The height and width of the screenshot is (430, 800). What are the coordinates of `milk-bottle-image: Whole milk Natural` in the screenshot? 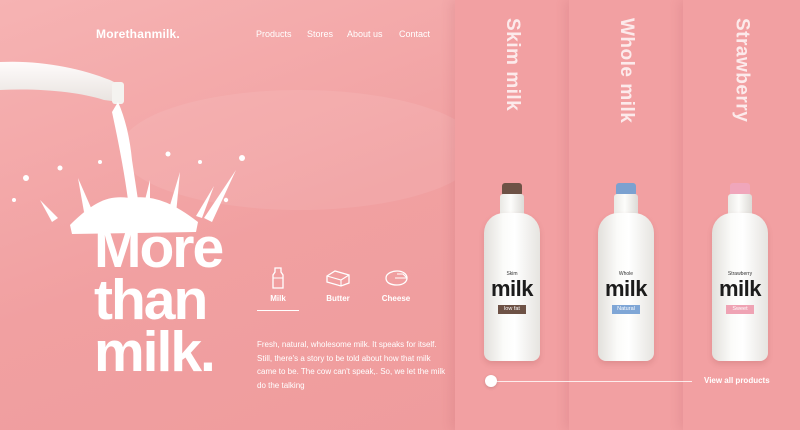 It's located at (626, 273).